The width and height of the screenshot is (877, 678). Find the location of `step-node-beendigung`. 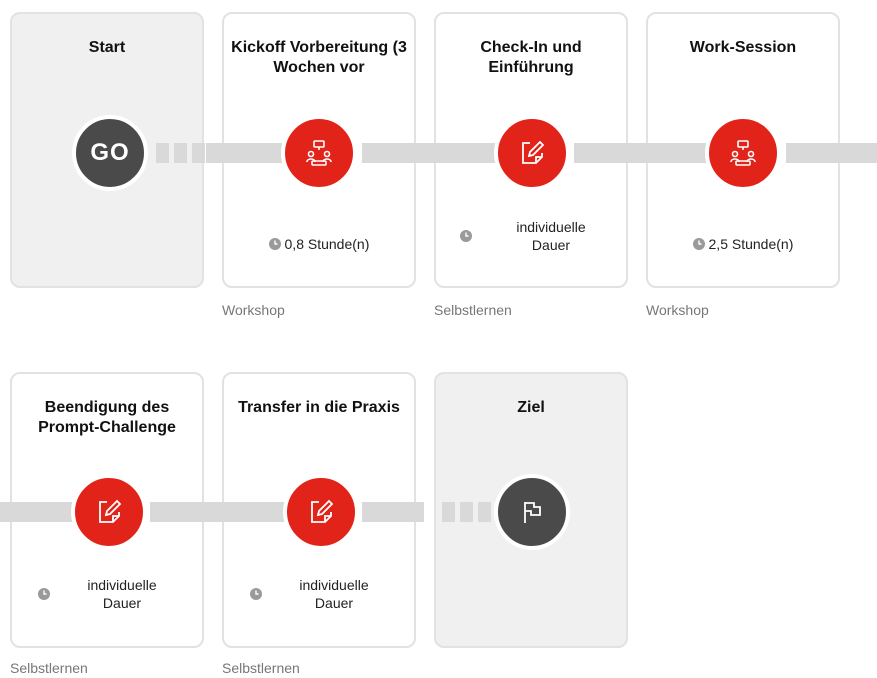

step-node-beendigung is located at coordinates (109, 512).